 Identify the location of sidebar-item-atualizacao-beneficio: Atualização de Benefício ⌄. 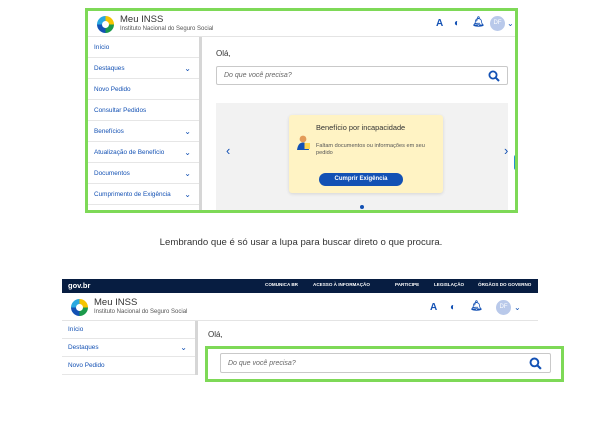
(143, 152).